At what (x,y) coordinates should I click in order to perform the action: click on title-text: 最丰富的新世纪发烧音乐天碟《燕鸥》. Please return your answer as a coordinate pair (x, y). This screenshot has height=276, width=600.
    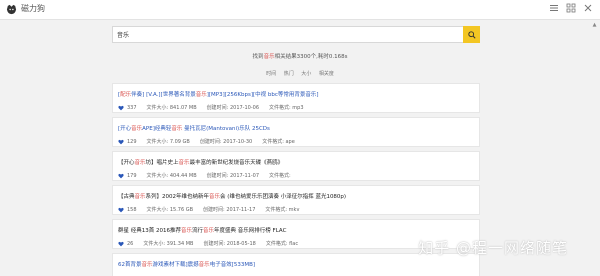
    Looking at the image, I should click on (236, 163).